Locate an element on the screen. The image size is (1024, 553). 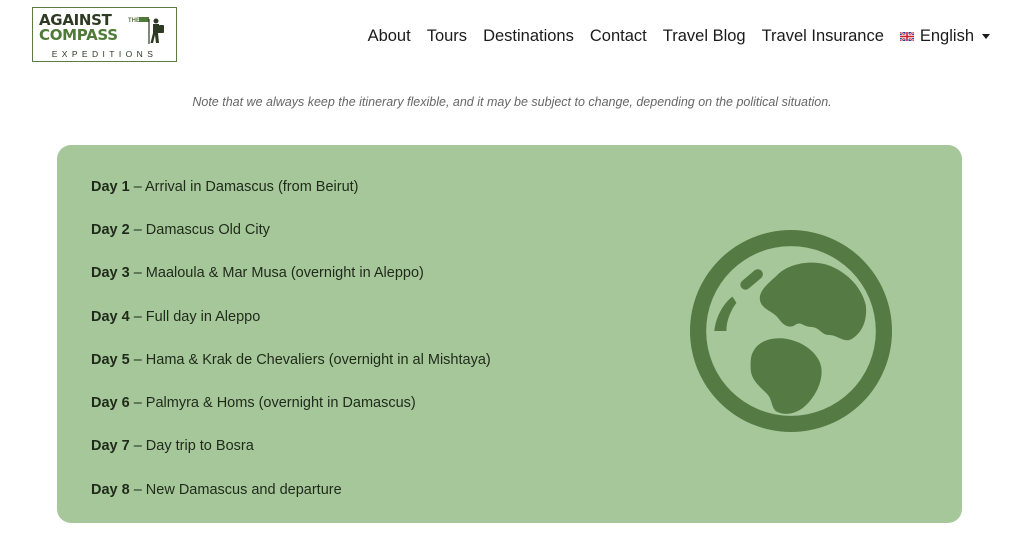
itinerary-day: Day 4 – Full day in Aleppo is located at coordinates (291, 316).